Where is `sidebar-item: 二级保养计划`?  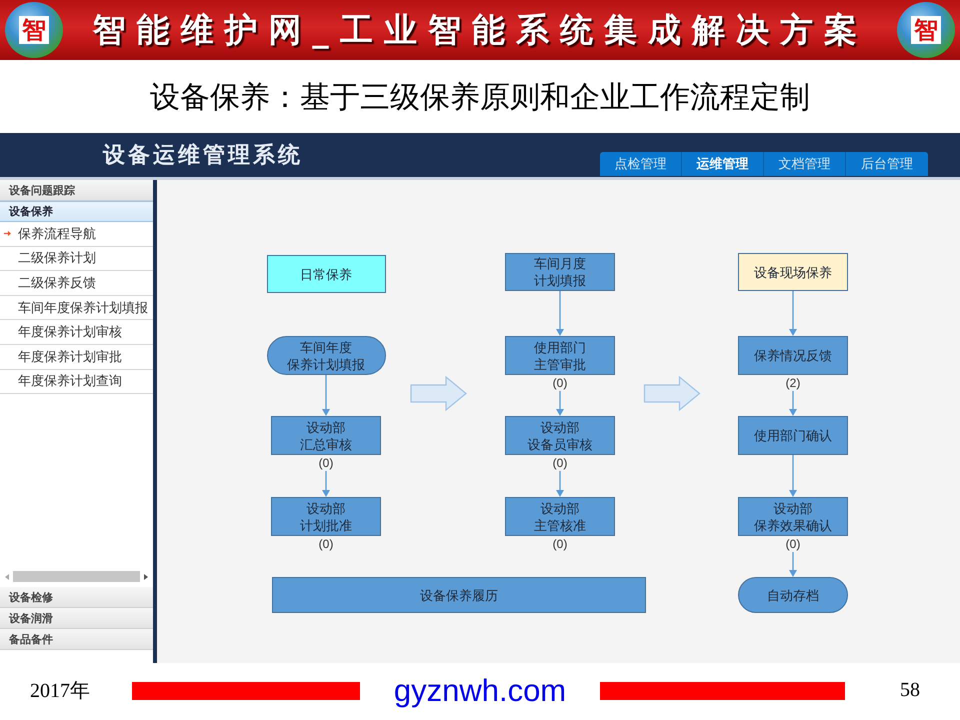 sidebar-item: 二级保养计划 is located at coordinates (76, 259).